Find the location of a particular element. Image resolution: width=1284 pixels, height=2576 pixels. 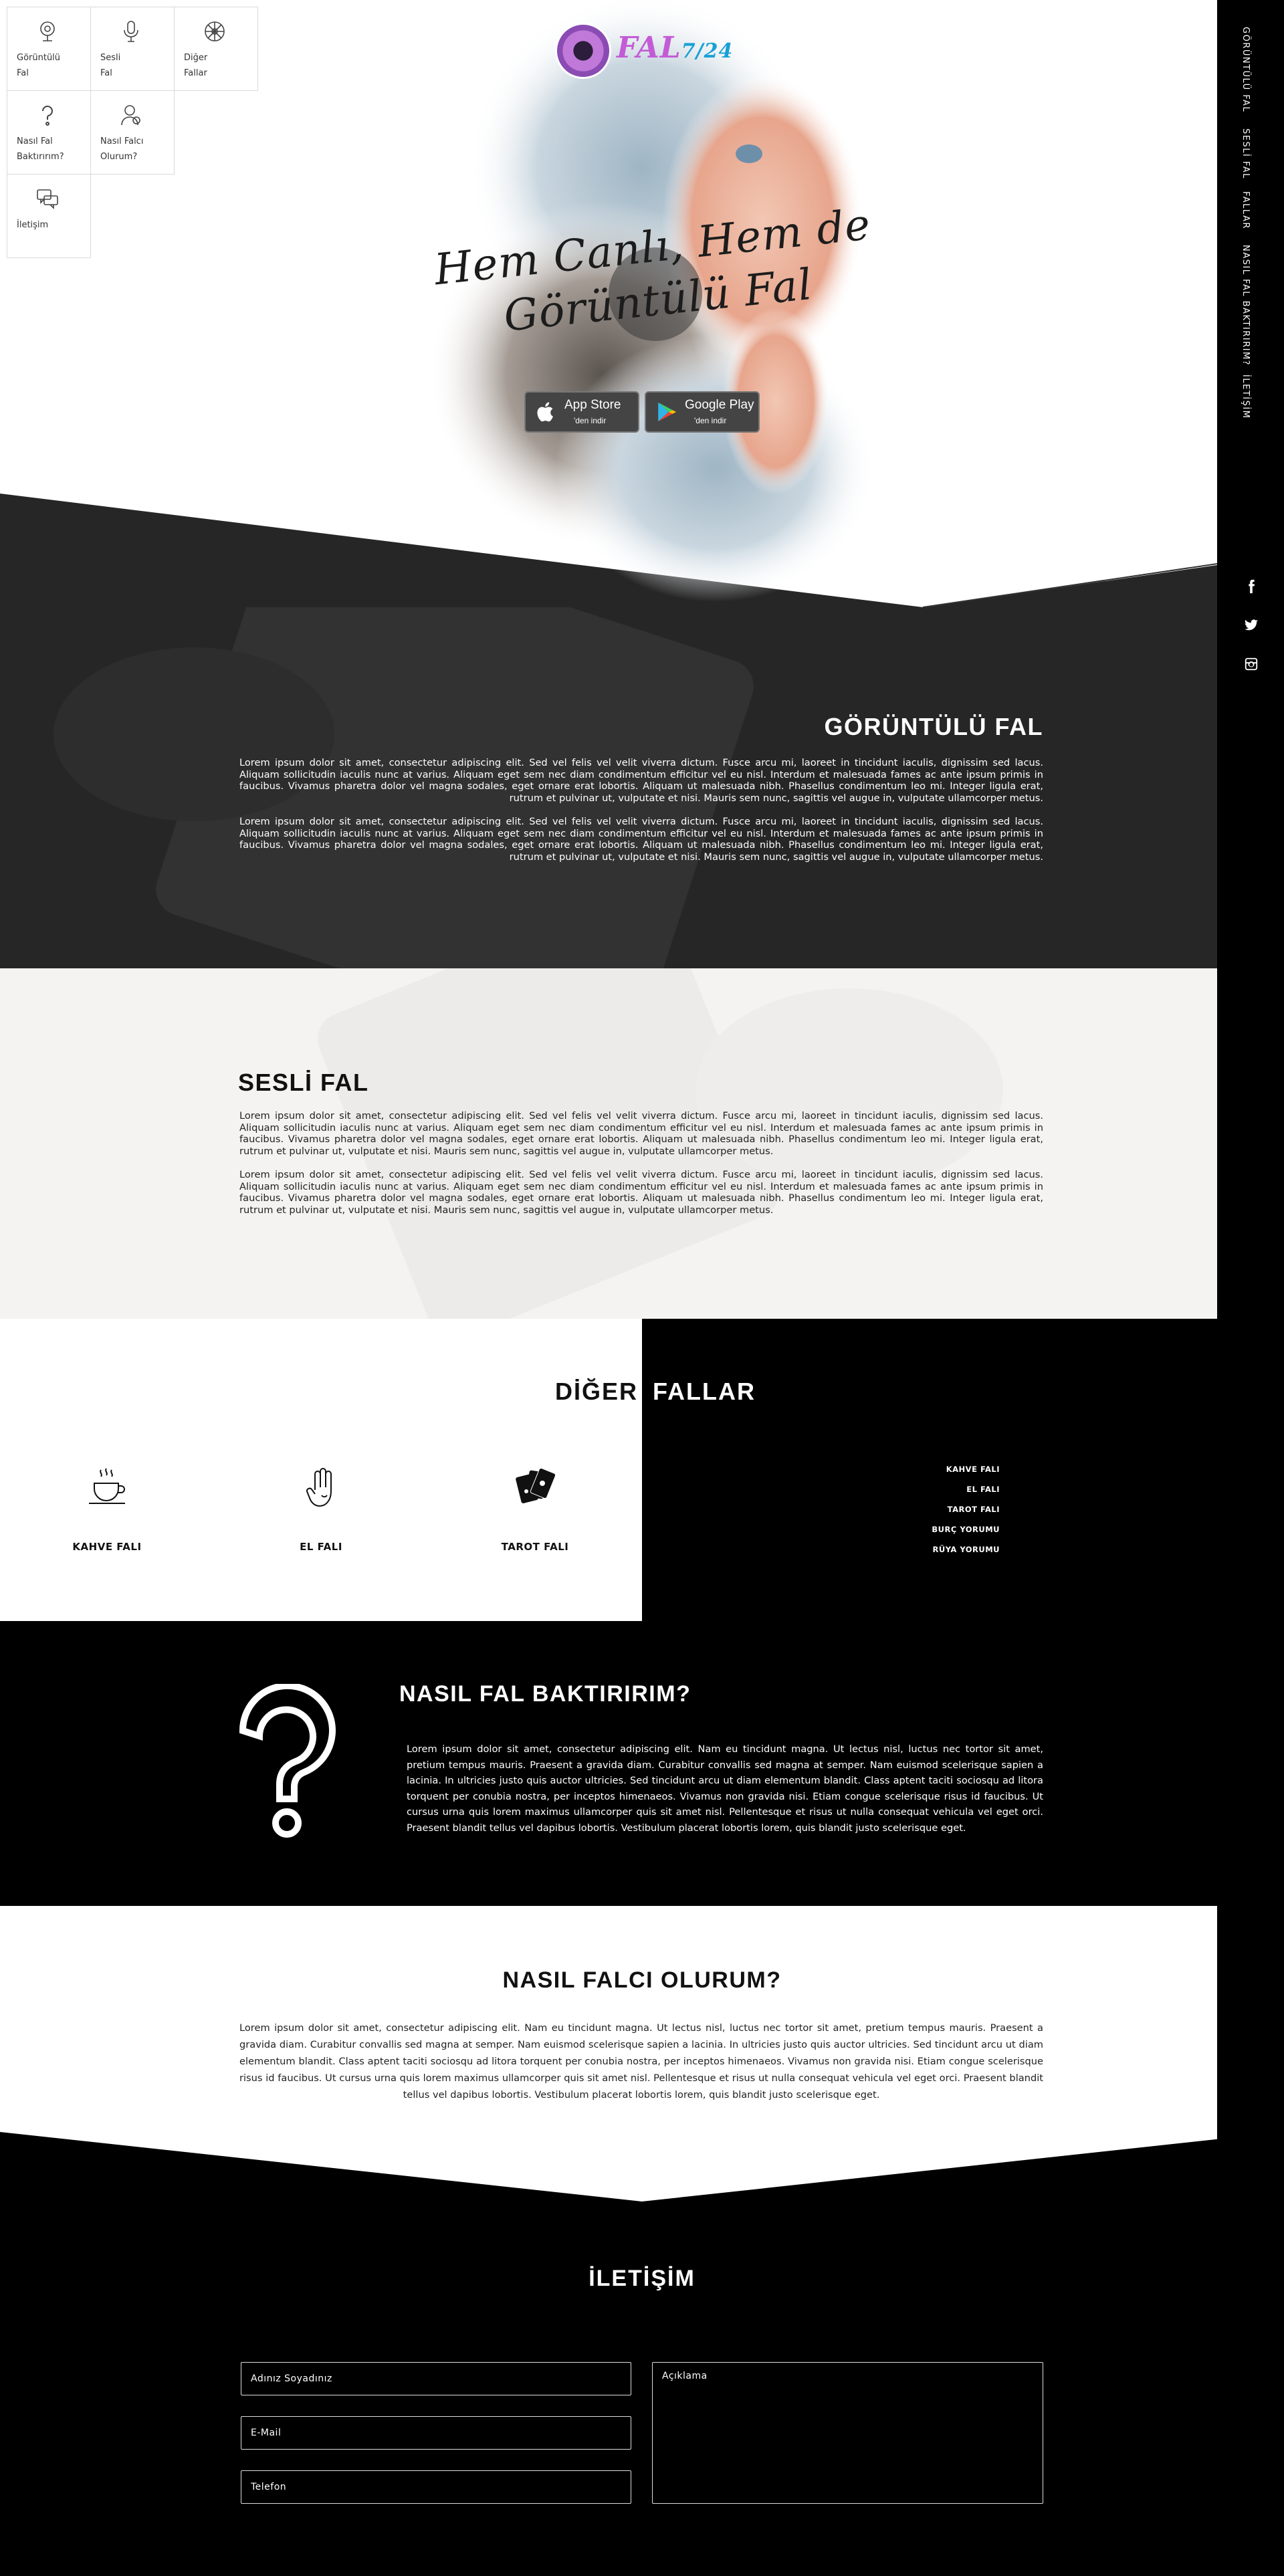

menu-tile-label-1: Sesli is located at coordinates (110, 58).